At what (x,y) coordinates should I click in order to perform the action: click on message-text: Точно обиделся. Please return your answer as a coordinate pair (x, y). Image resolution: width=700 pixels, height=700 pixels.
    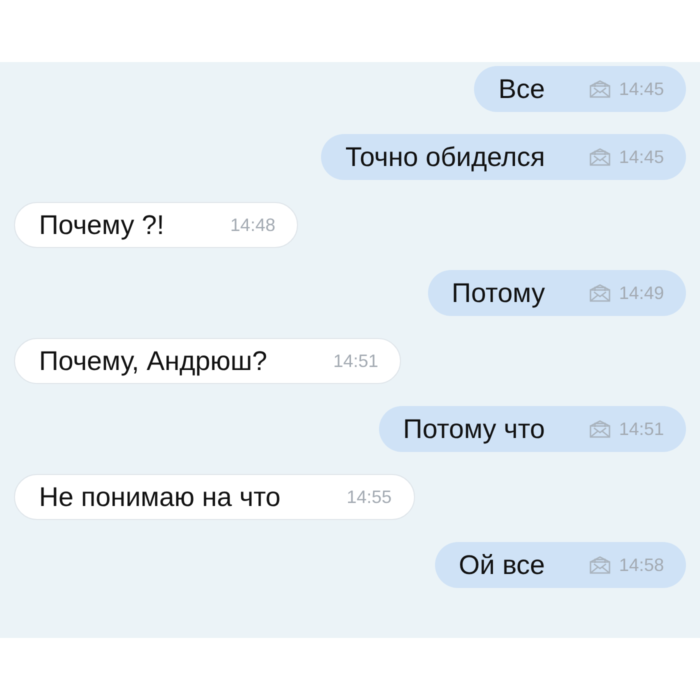
    Looking at the image, I should click on (445, 157).